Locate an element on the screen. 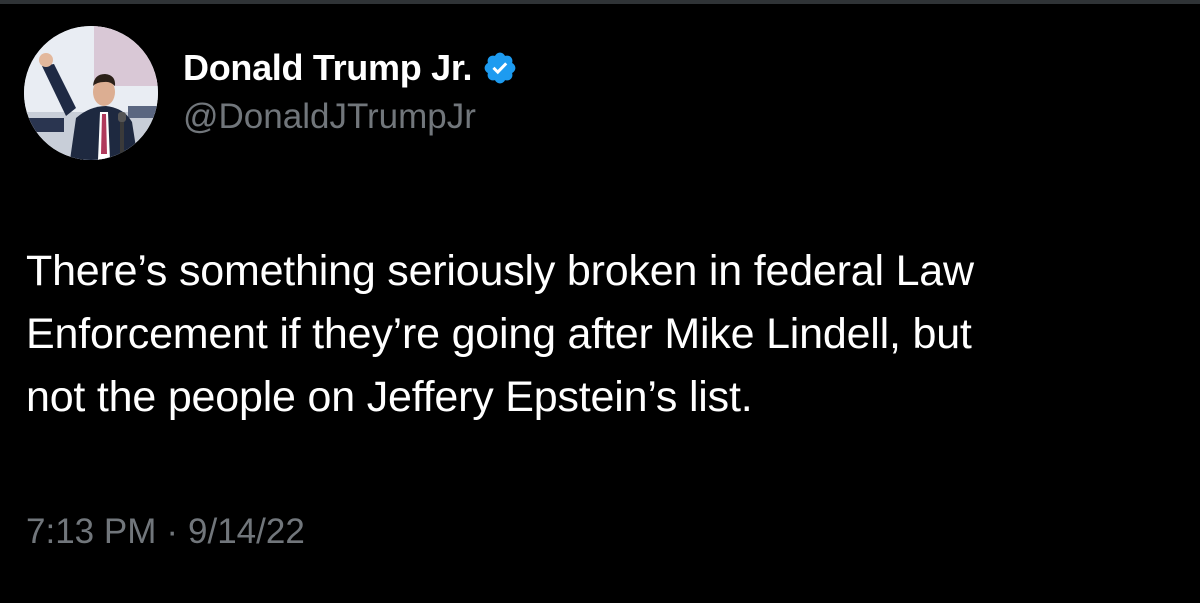  author-display-name: Donald Trump Jr. is located at coordinates (328, 68).